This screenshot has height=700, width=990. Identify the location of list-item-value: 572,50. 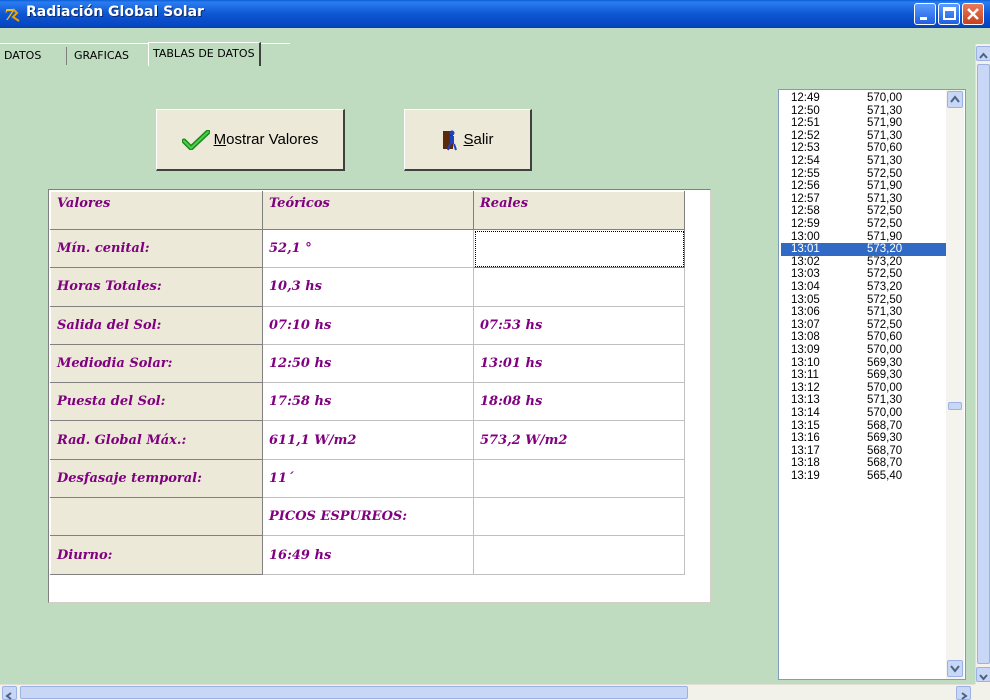
(885, 324).